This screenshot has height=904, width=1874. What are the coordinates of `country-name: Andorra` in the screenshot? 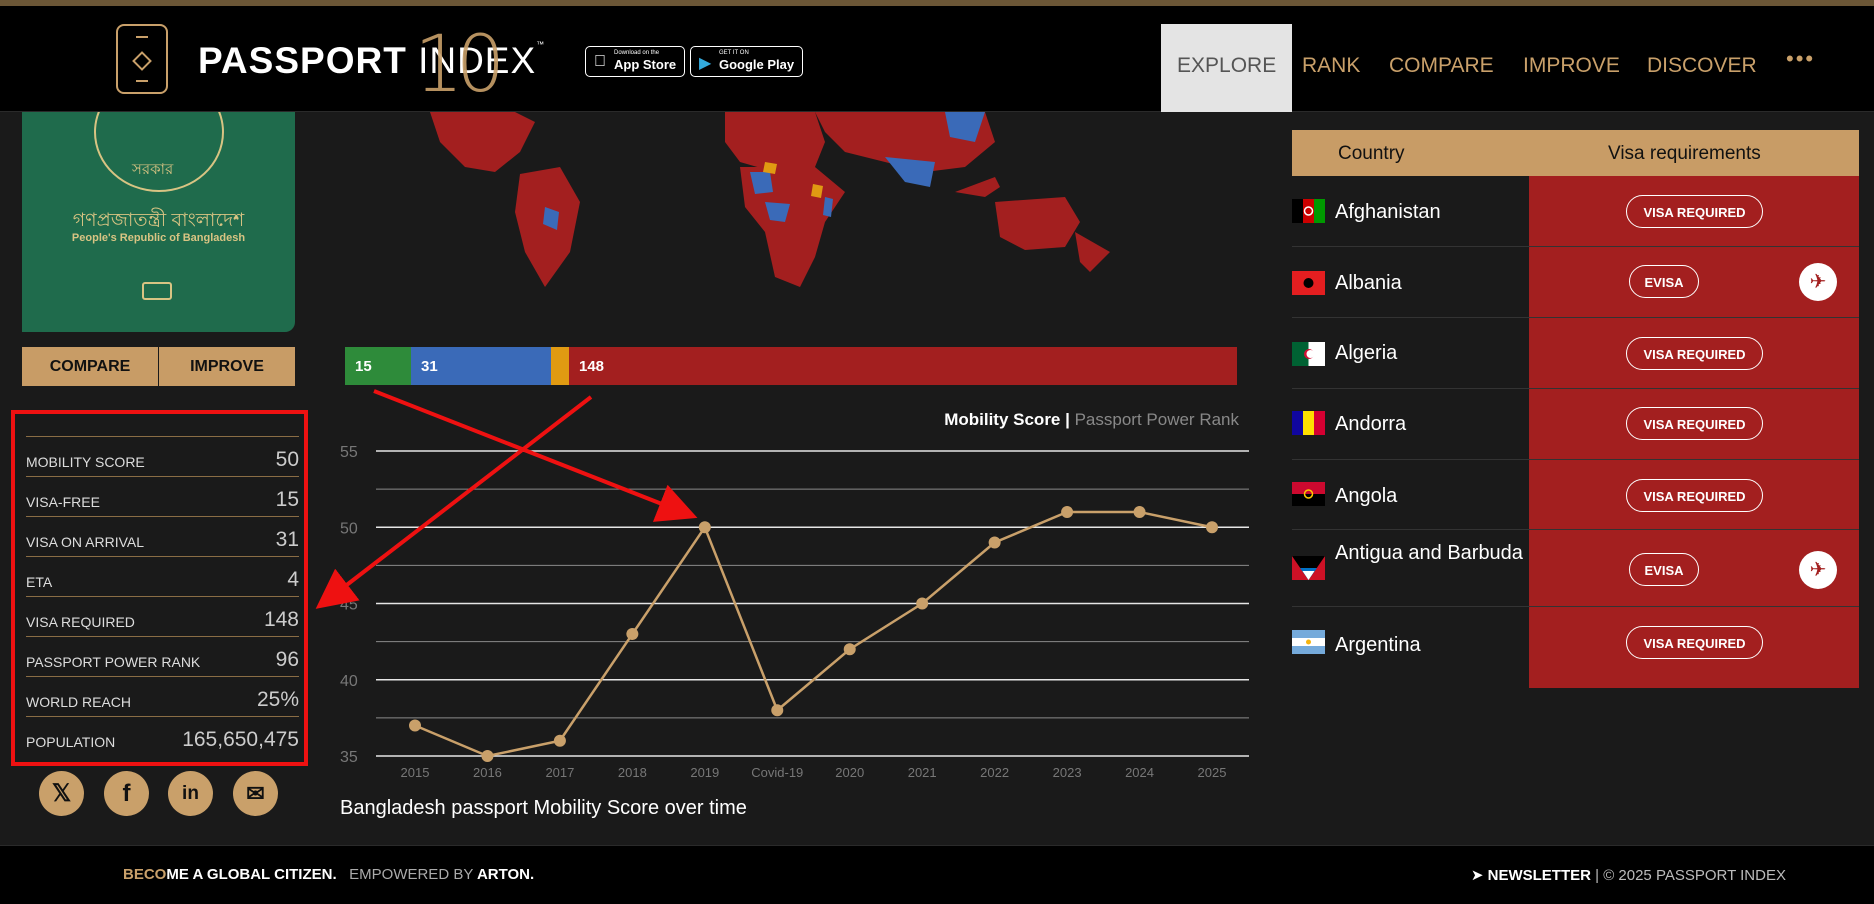 It's located at (1370, 424).